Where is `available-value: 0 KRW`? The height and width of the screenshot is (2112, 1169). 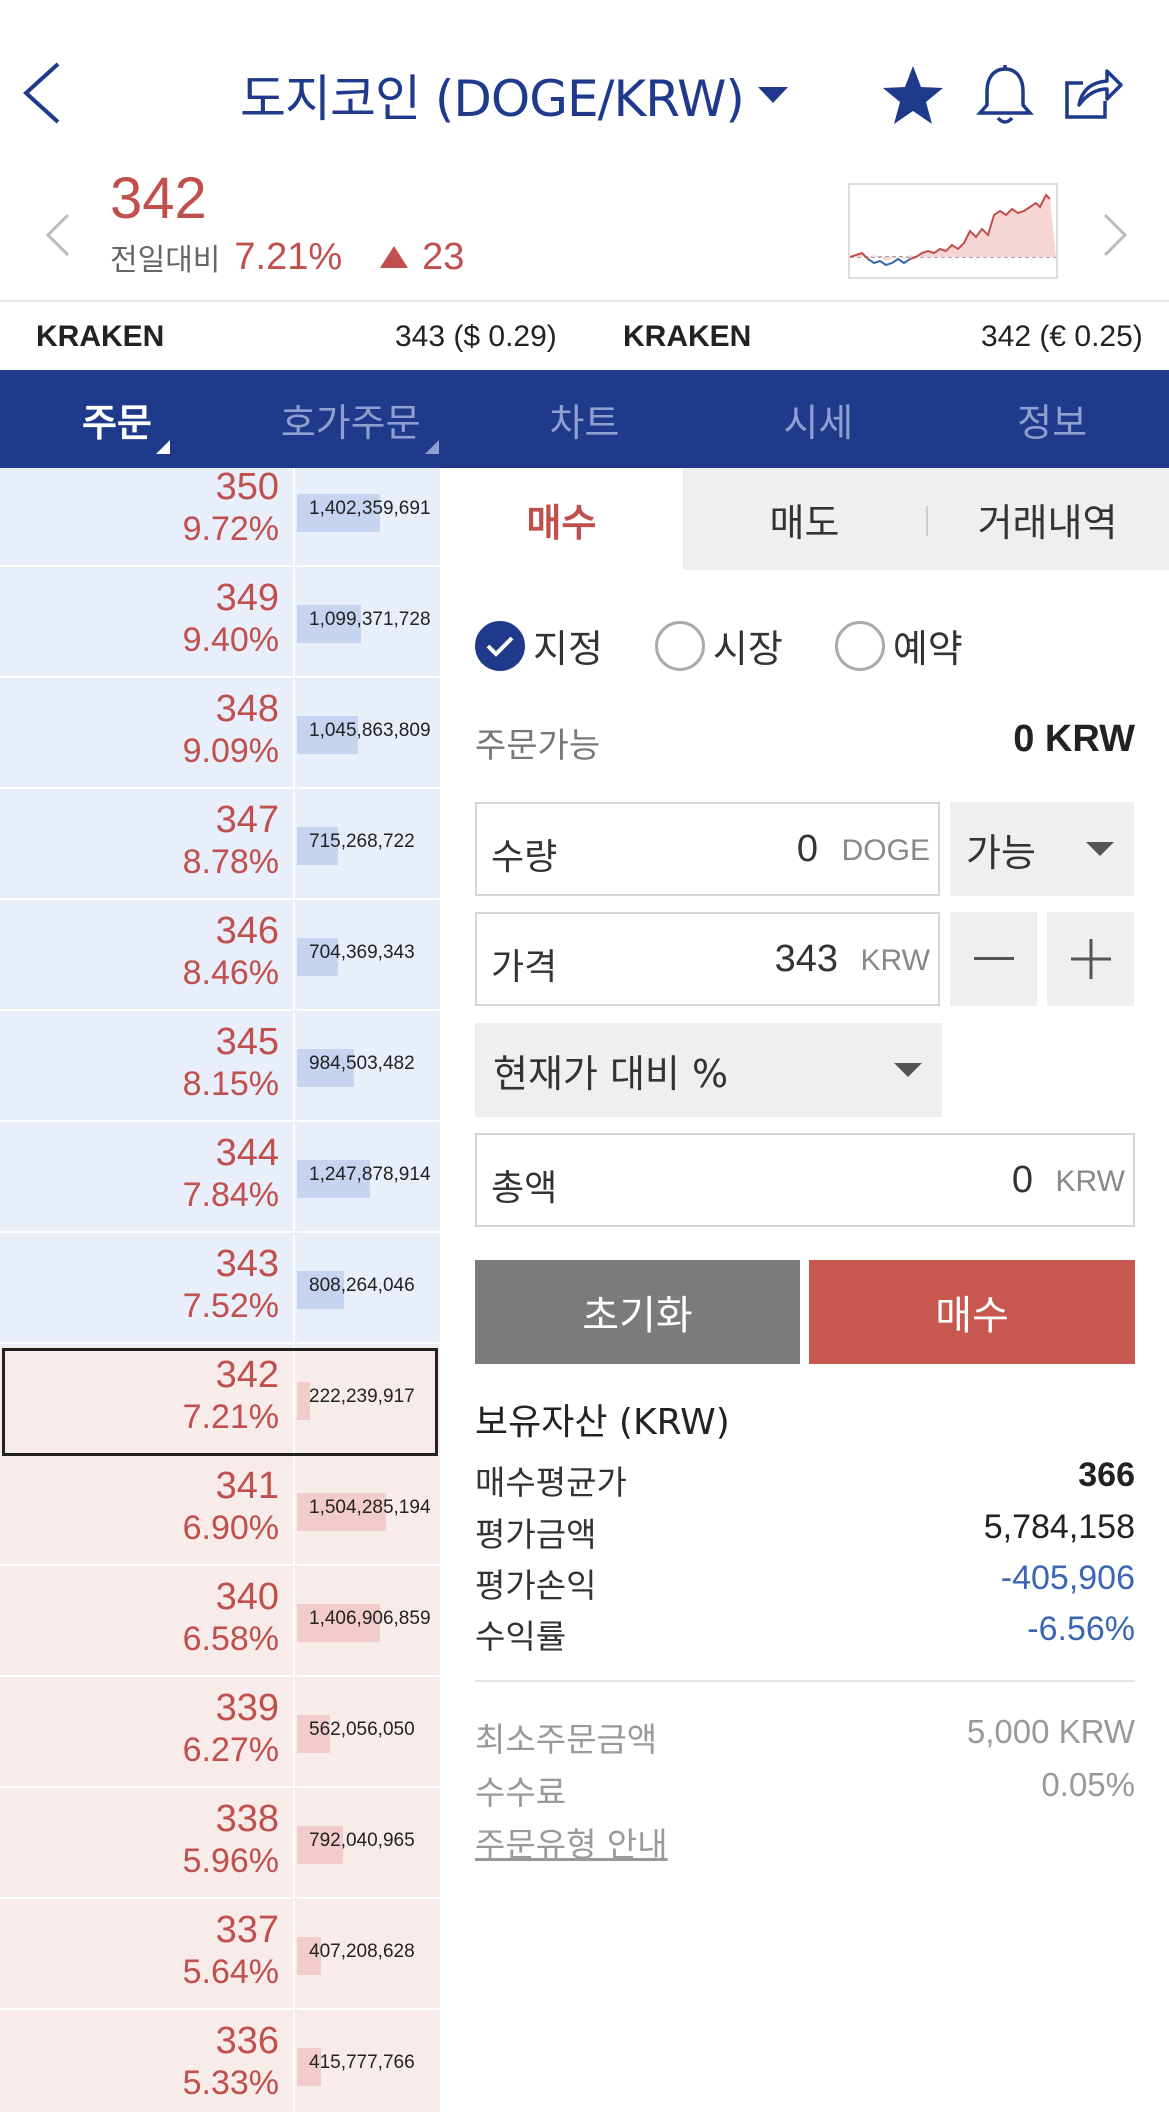
available-value: 0 KRW is located at coordinates (1074, 739).